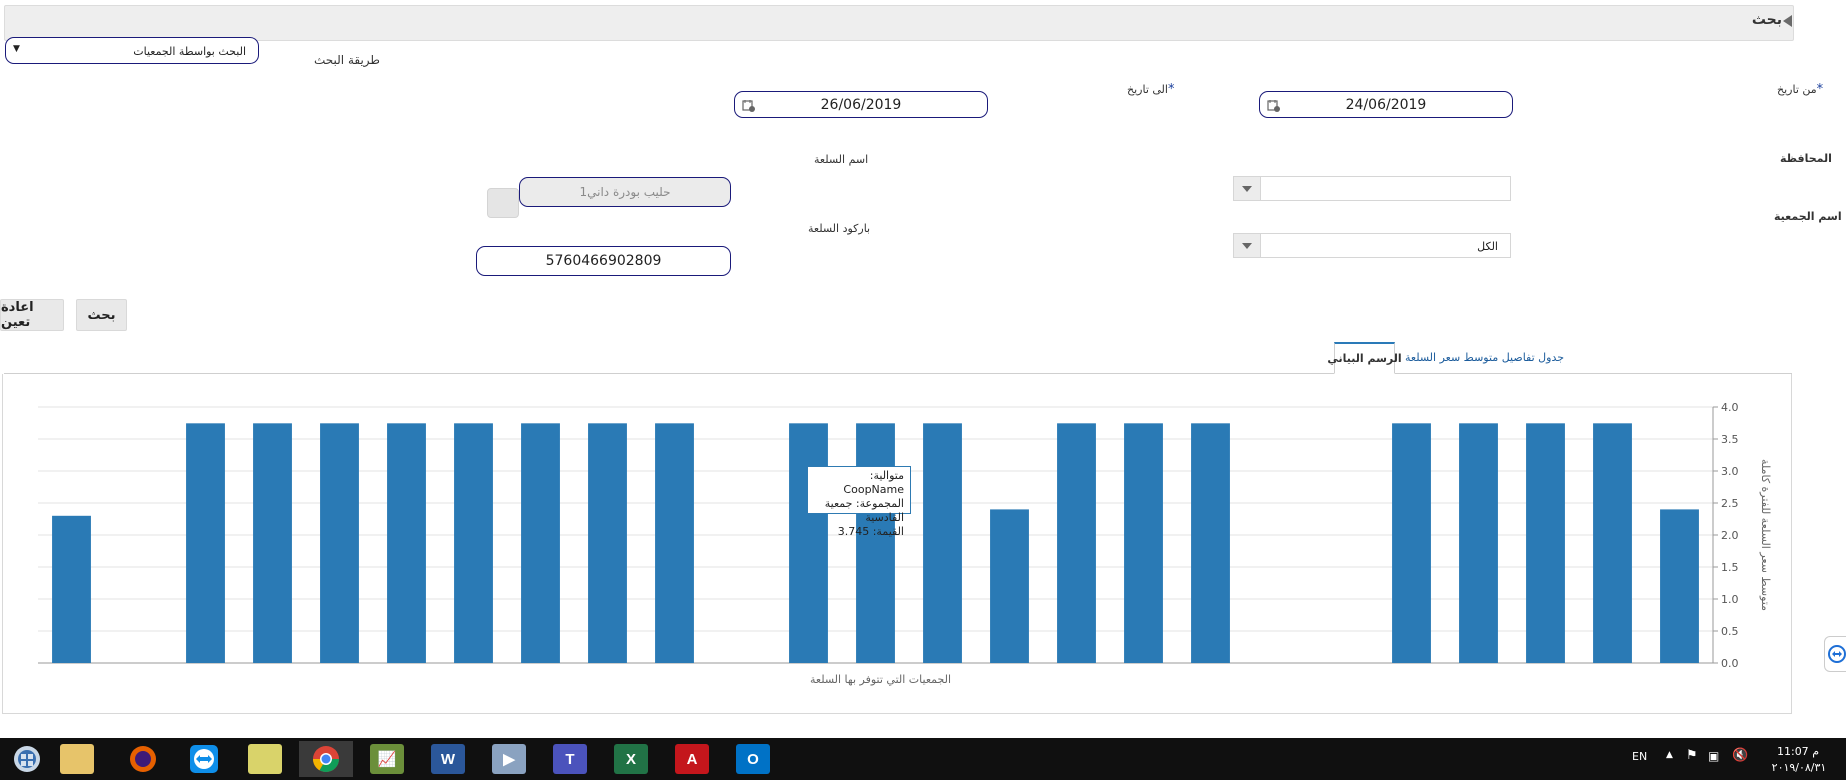 This screenshot has height=780, width=1846. Describe the element at coordinates (1639, 756) in the screenshot. I see `input-language: EN` at that location.